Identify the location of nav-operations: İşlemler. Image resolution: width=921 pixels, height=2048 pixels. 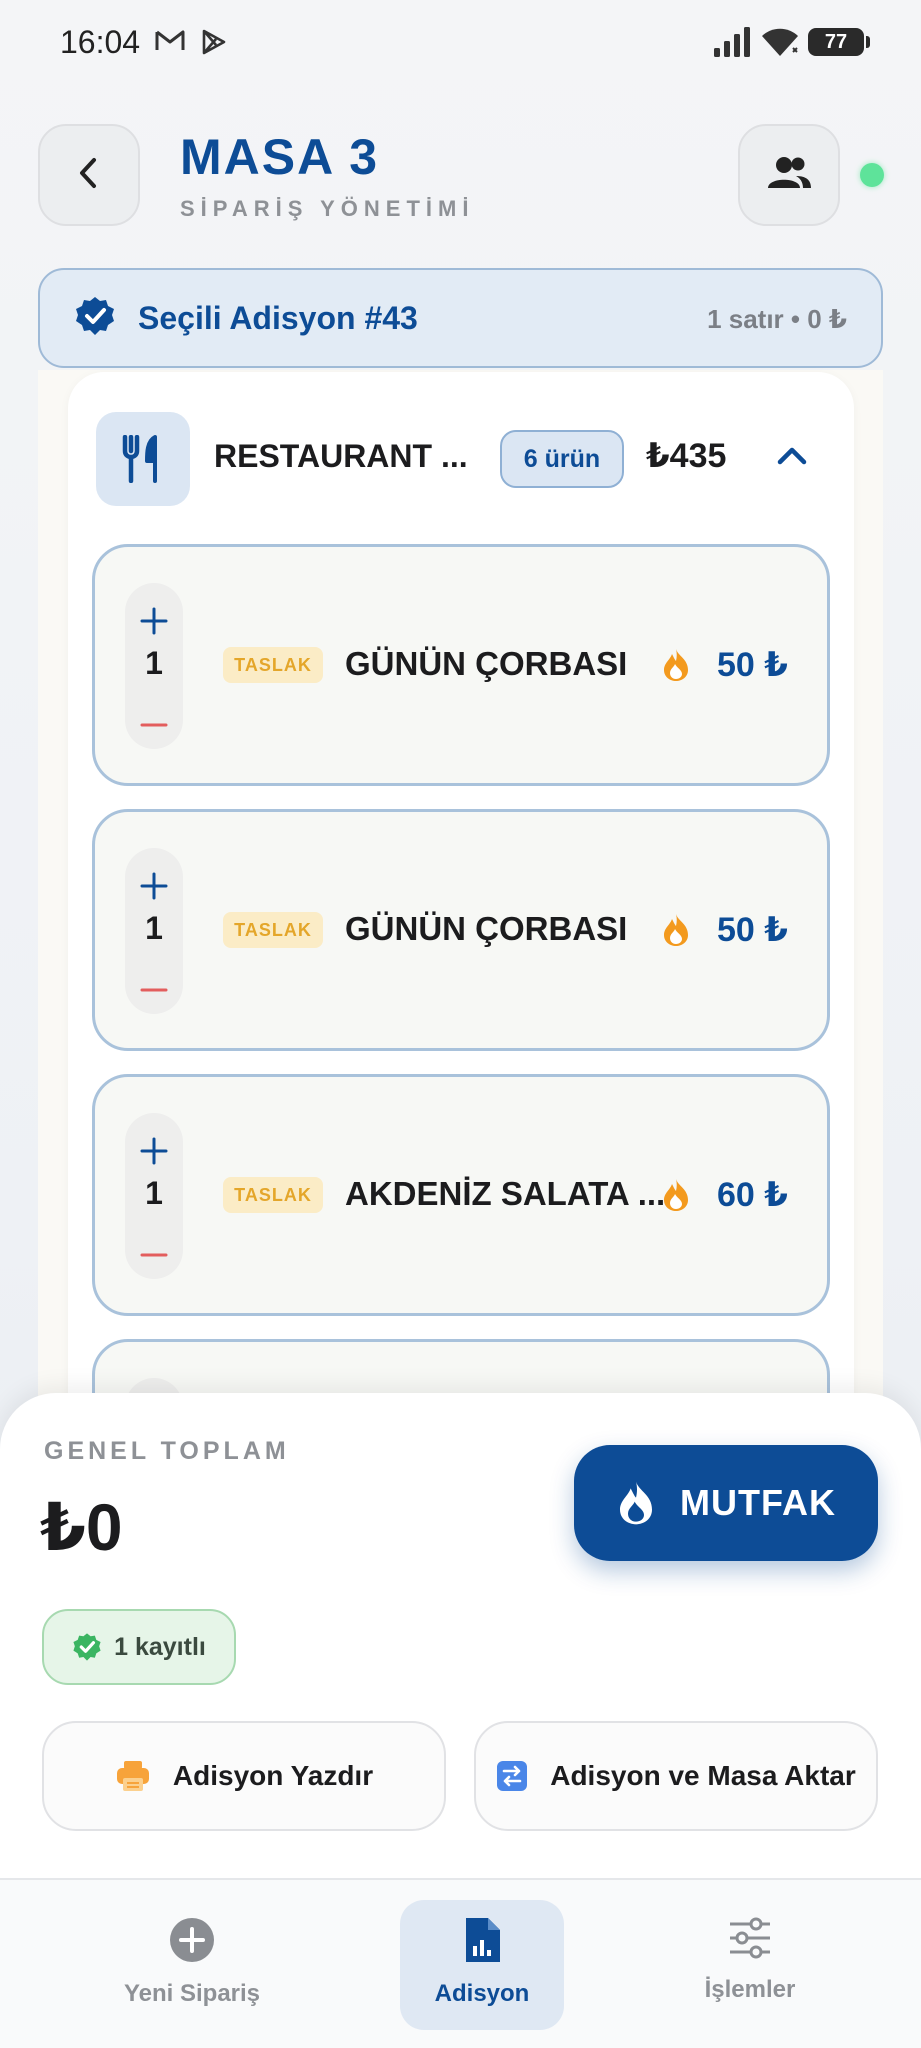
(750, 1965).